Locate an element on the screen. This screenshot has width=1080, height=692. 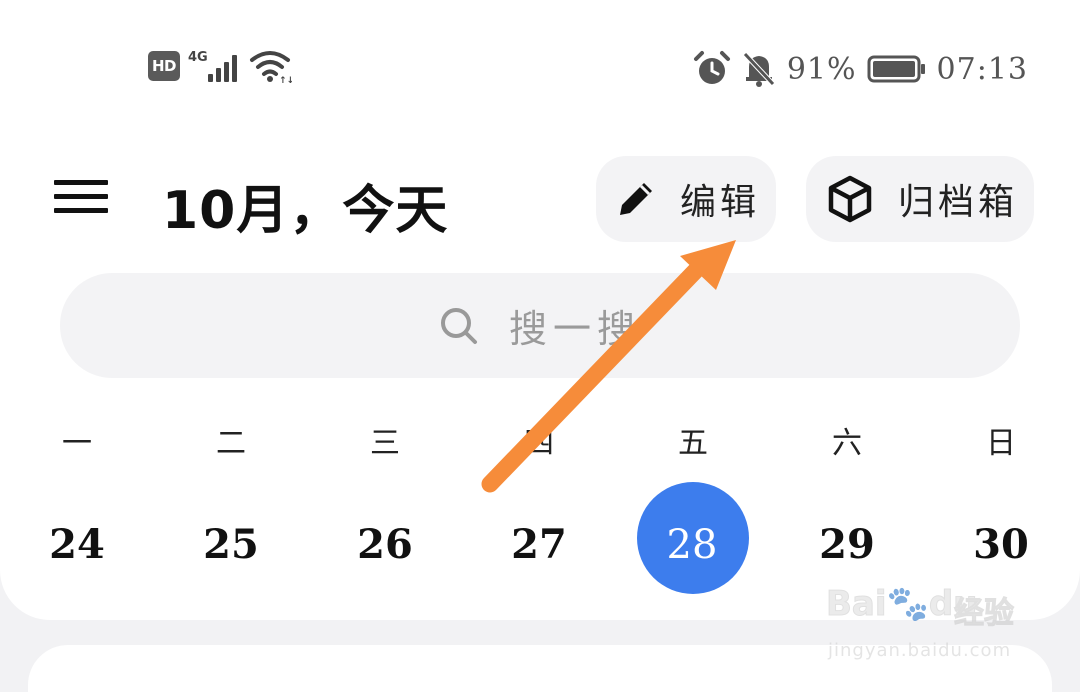
archive-button: 归档箱 is located at coordinates (920, 199).